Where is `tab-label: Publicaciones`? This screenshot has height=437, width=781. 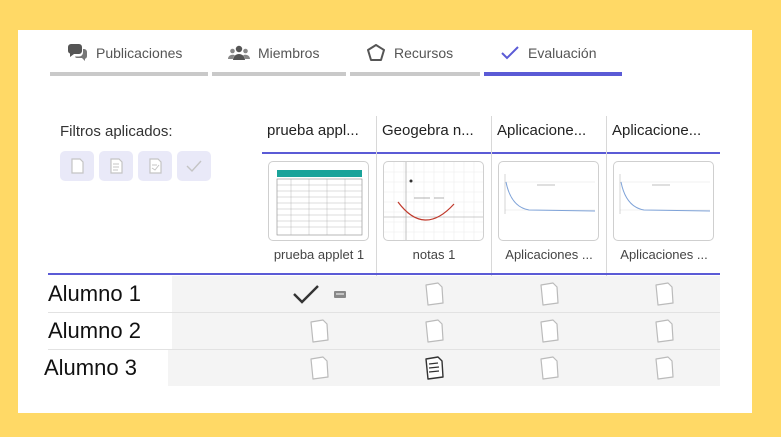 tab-label: Publicaciones is located at coordinates (139, 53).